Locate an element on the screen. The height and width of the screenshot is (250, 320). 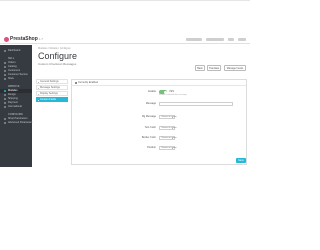
manage-hooks-button: Manage hooks is located at coordinates (235, 68).